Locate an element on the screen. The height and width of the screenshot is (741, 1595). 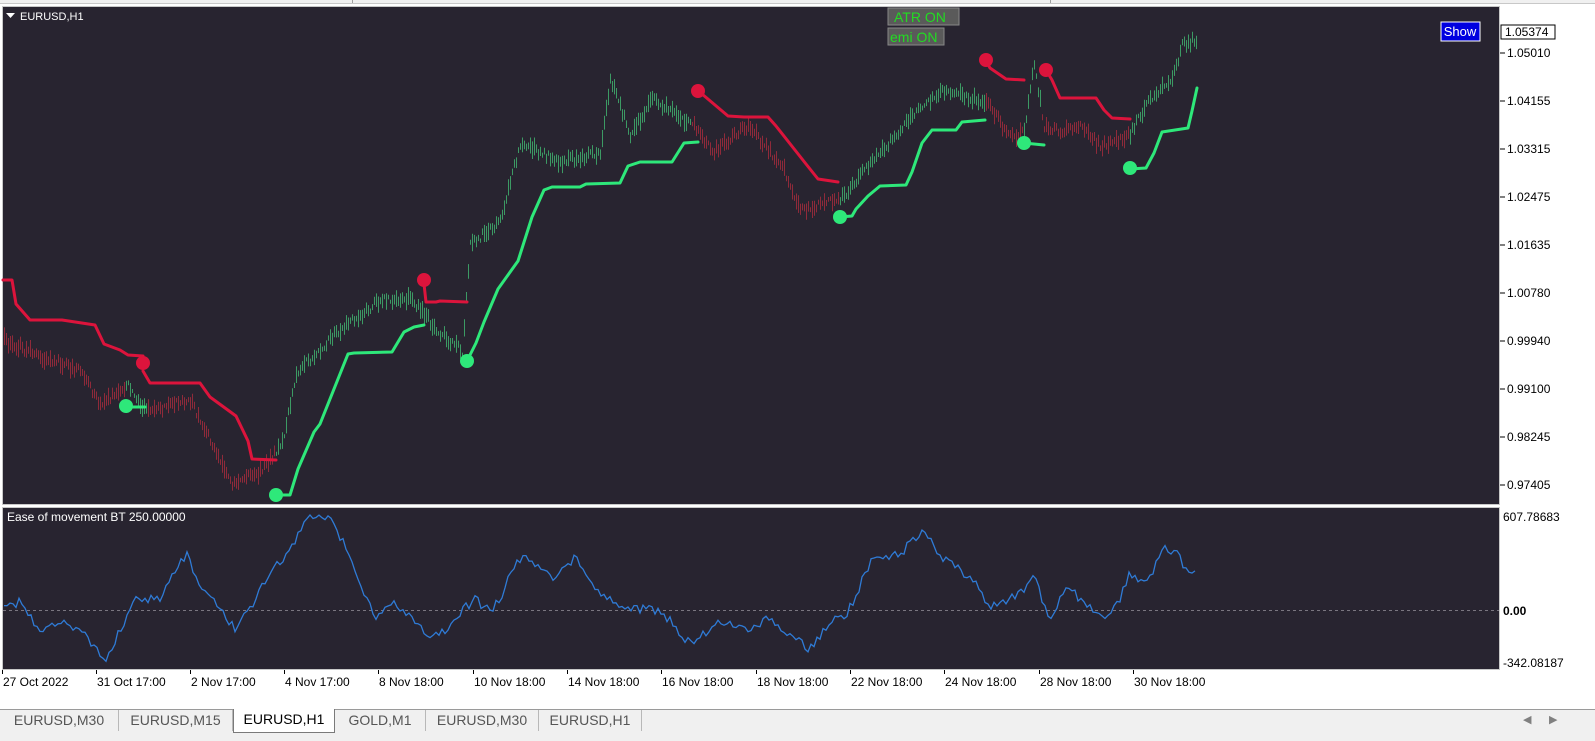
show-button-label: Show is located at coordinates (1460, 31).